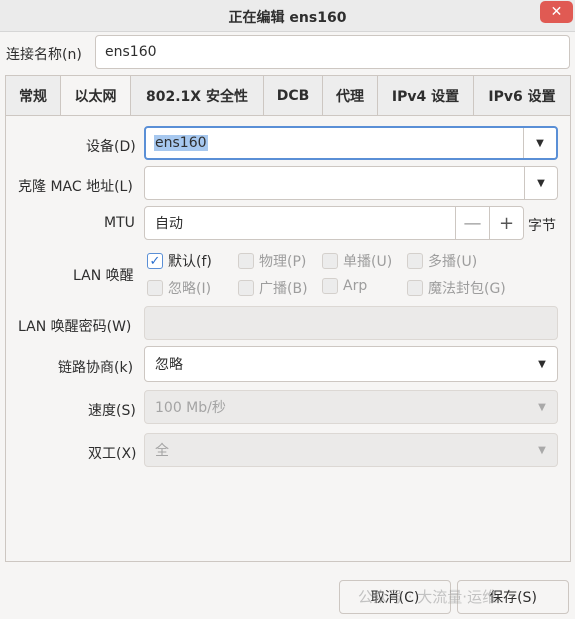  Describe the element at coordinates (96, 96) in the screenshot. I see `tab-ethernet: 以太网` at that location.